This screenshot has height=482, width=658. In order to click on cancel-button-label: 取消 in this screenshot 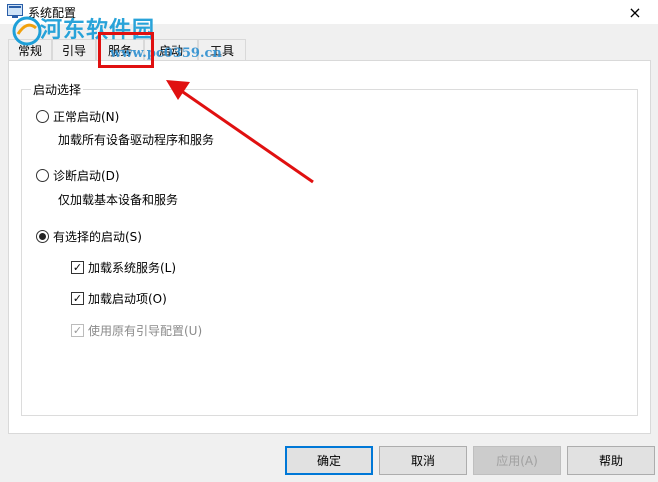, I will do `click(422, 461)`.